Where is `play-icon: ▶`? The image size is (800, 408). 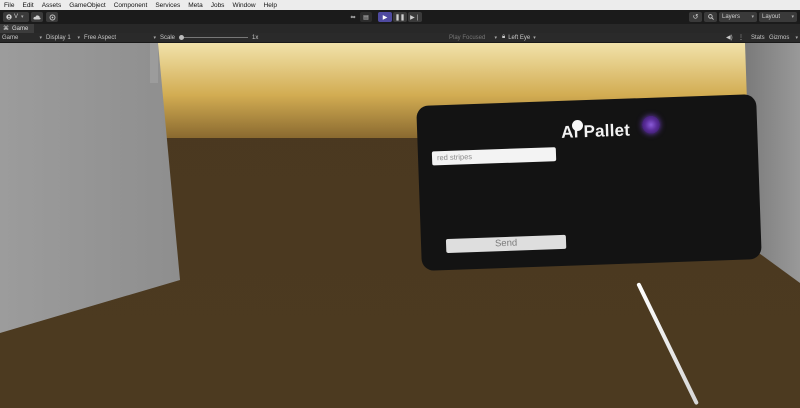 play-icon: ▶ is located at coordinates (385, 17).